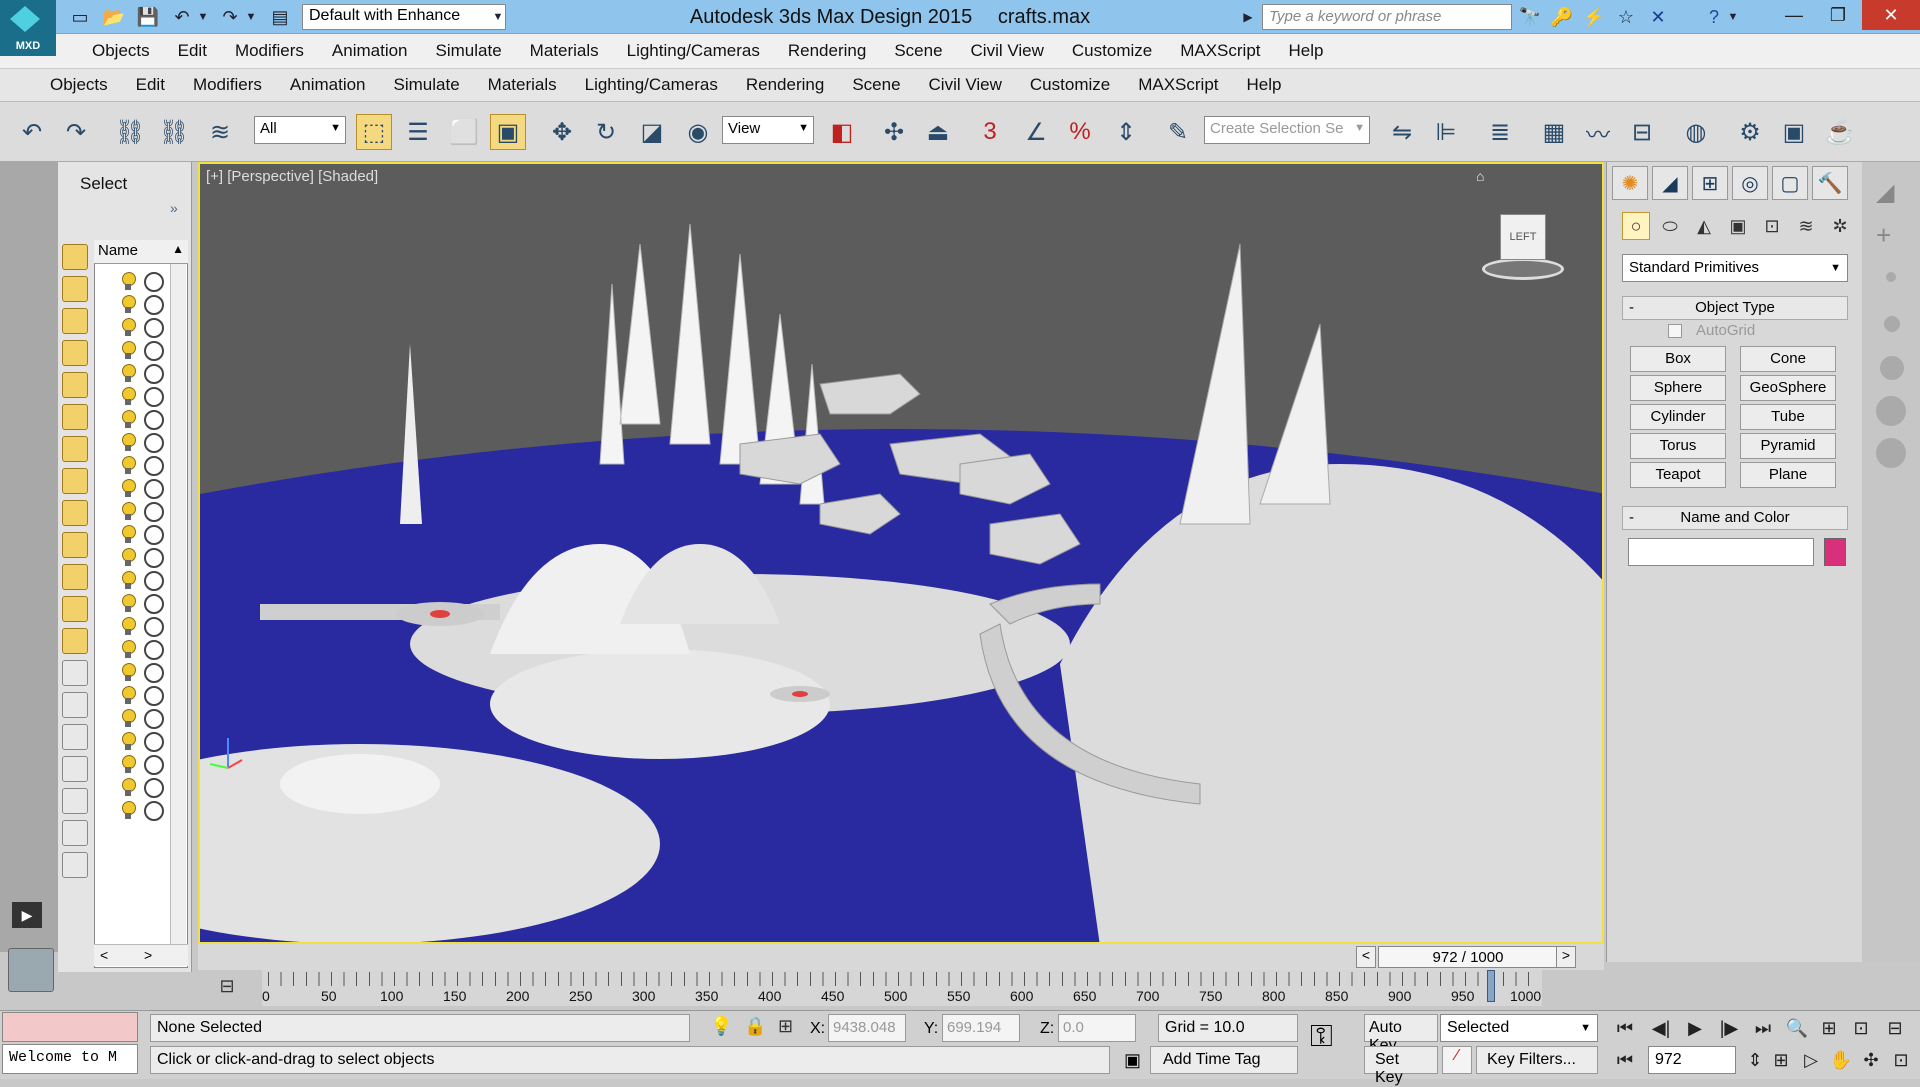 The height and width of the screenshot is (1087, 1920). Describe the element at coordinates (1264, 85) in the screenshot. I see `menu-help: Help` at that location.